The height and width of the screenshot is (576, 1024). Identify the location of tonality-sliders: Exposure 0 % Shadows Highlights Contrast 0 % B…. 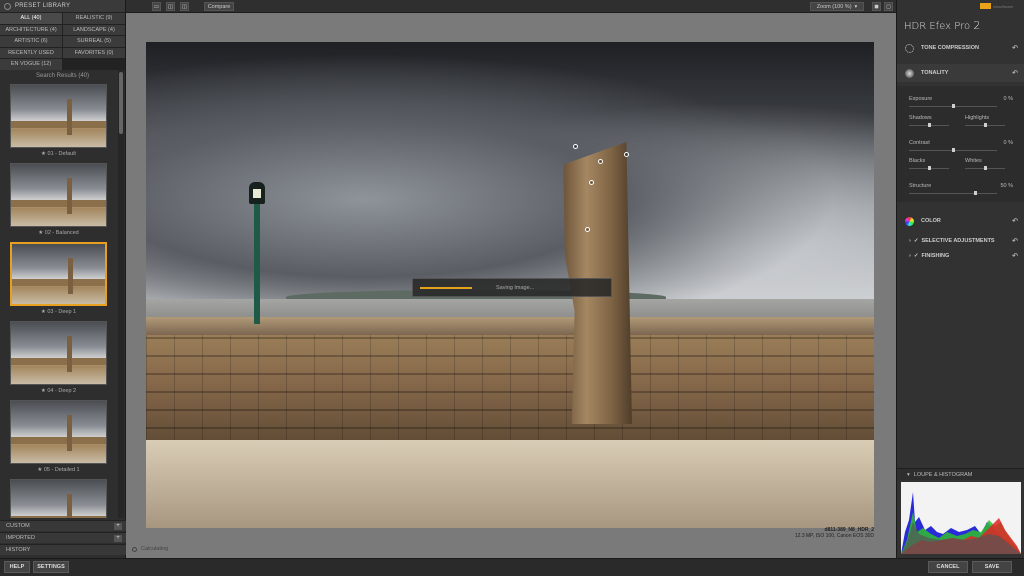
(960, 144).